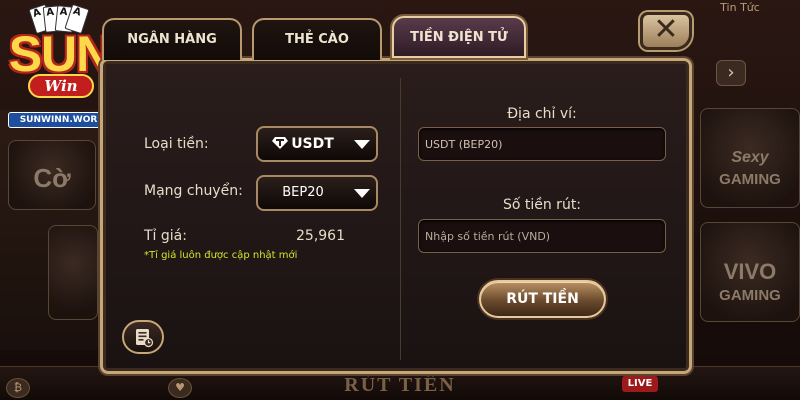  I want to click on bg-game-tile: Cờ, so click(52, 175).